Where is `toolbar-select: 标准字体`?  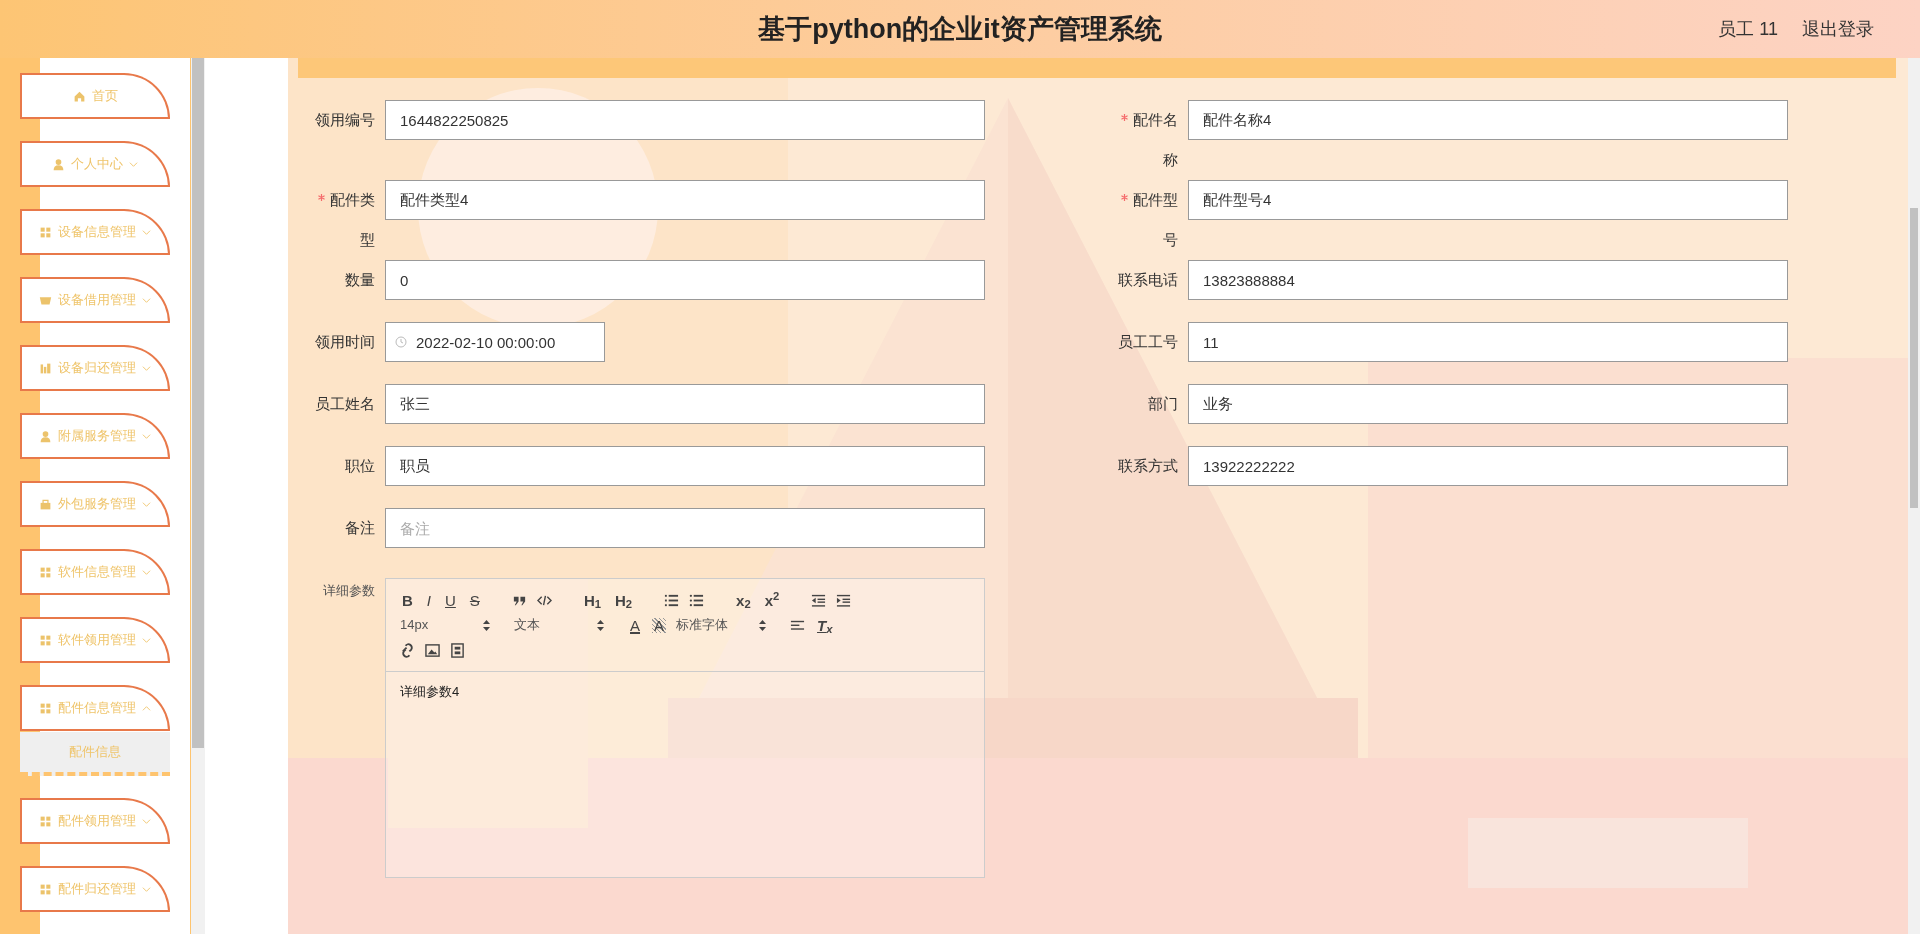 toolbar-select: 标准字体 is located at coordinates (721, 625).